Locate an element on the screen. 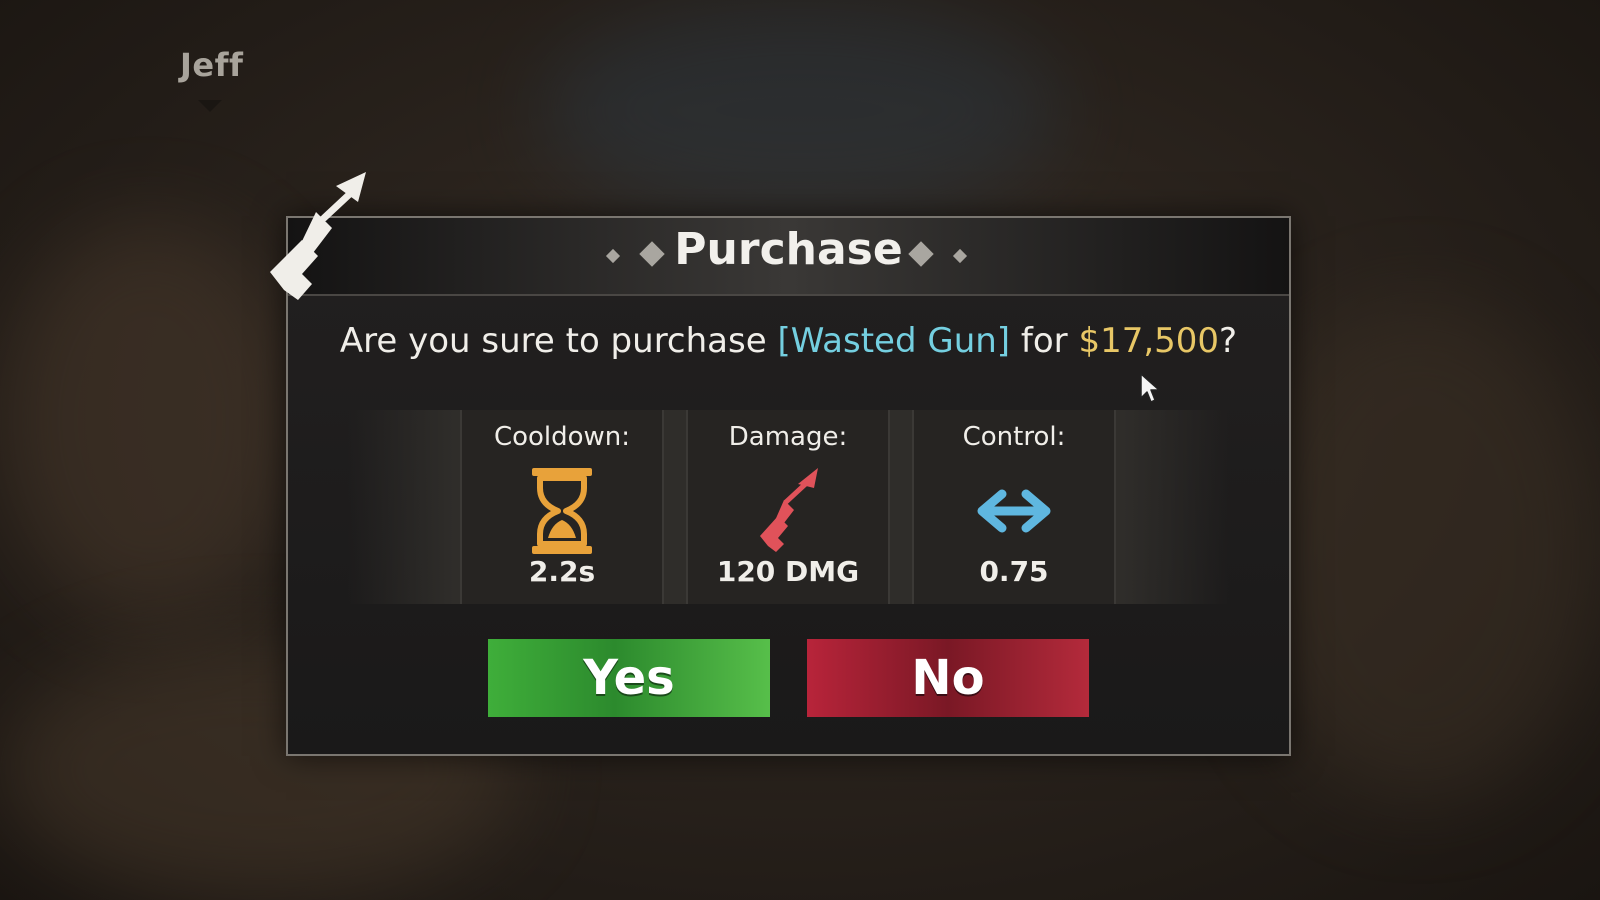 Image resolution: width=1600 pixels, height=900 pixels. yes-button: Yes is located at coordinates (629, 678).